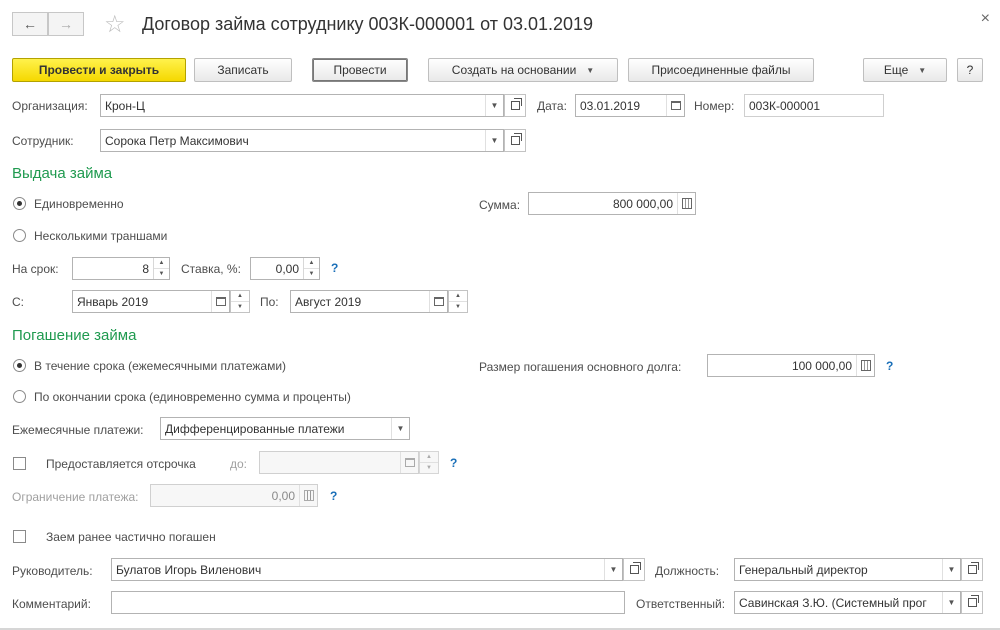  Describe the element at coordinates (285, 268) in the screenshot. I see `rate-field: 0,00 ▲ ▼` at that location.